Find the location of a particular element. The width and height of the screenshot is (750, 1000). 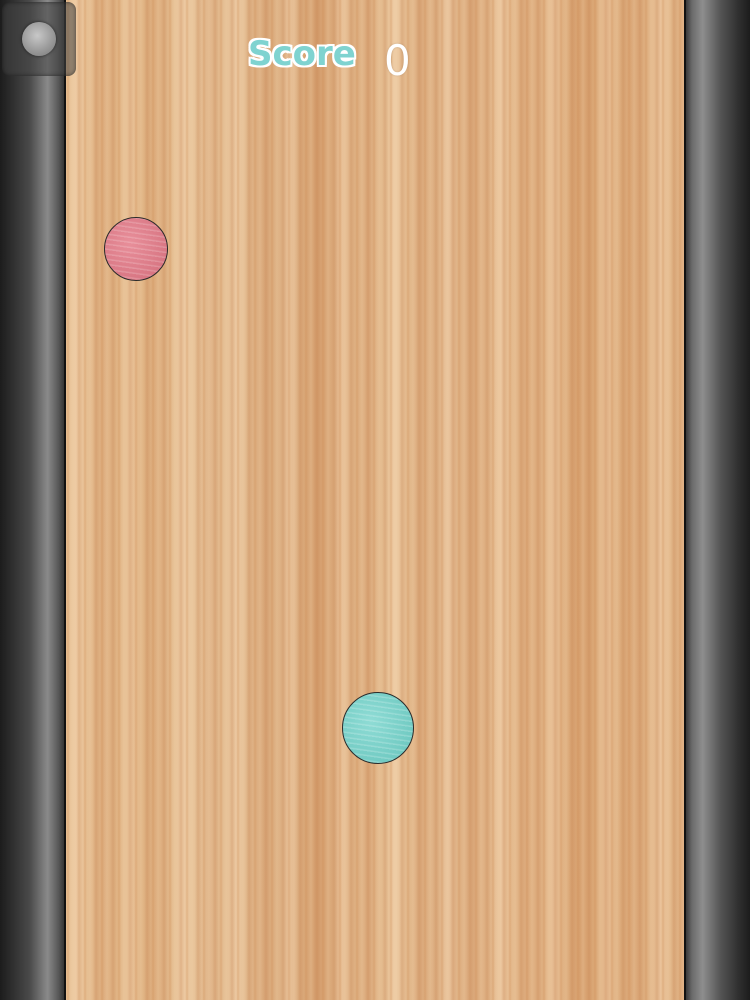

left-board-edge is located at coordinates (65, 500).